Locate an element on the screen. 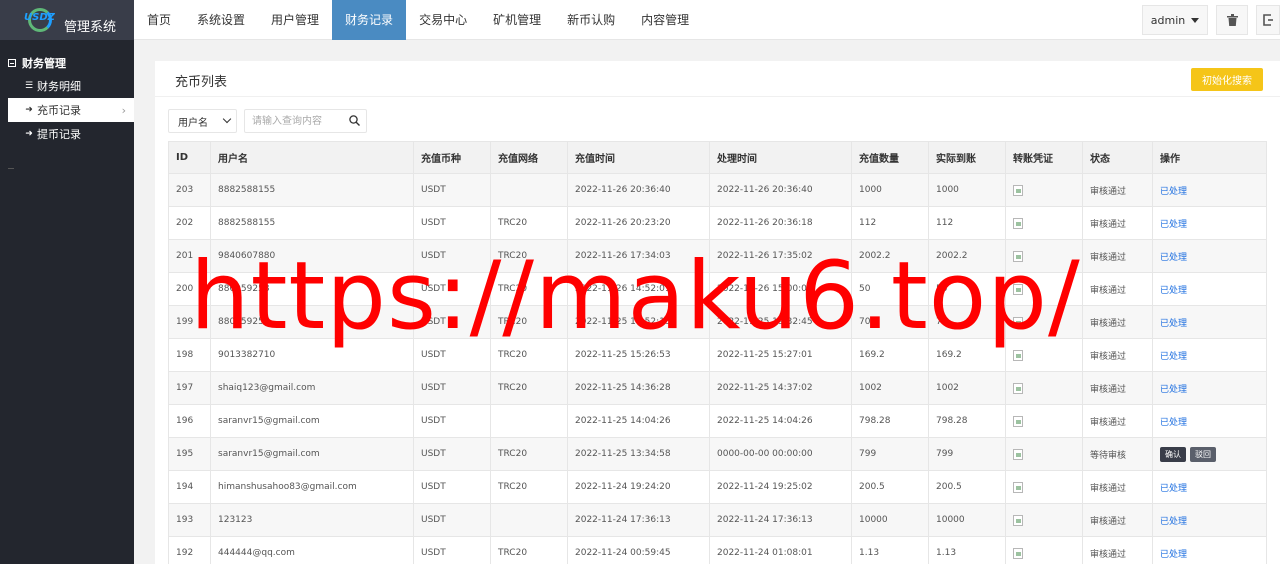  cell-processed: 2022-11-26 15:00:06 is located at coordinates (780, 289).